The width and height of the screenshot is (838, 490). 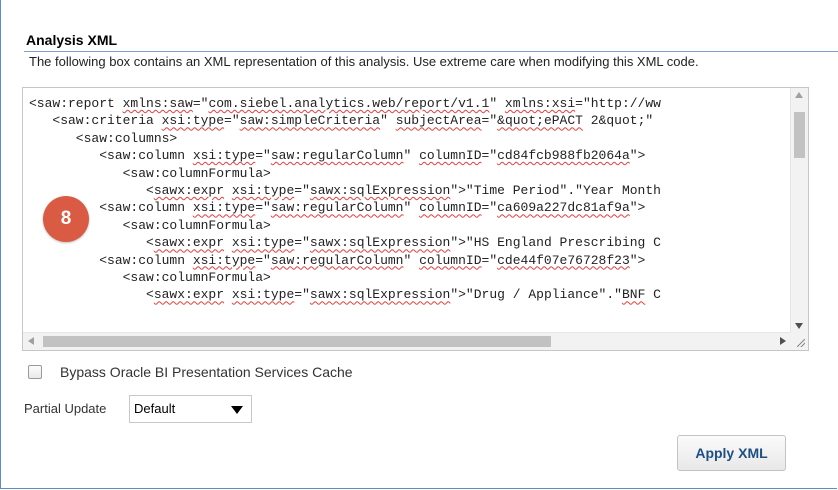 I want to click on xml-token-flagged: ca609a227dc81af9a, so click(x=563, y=208).